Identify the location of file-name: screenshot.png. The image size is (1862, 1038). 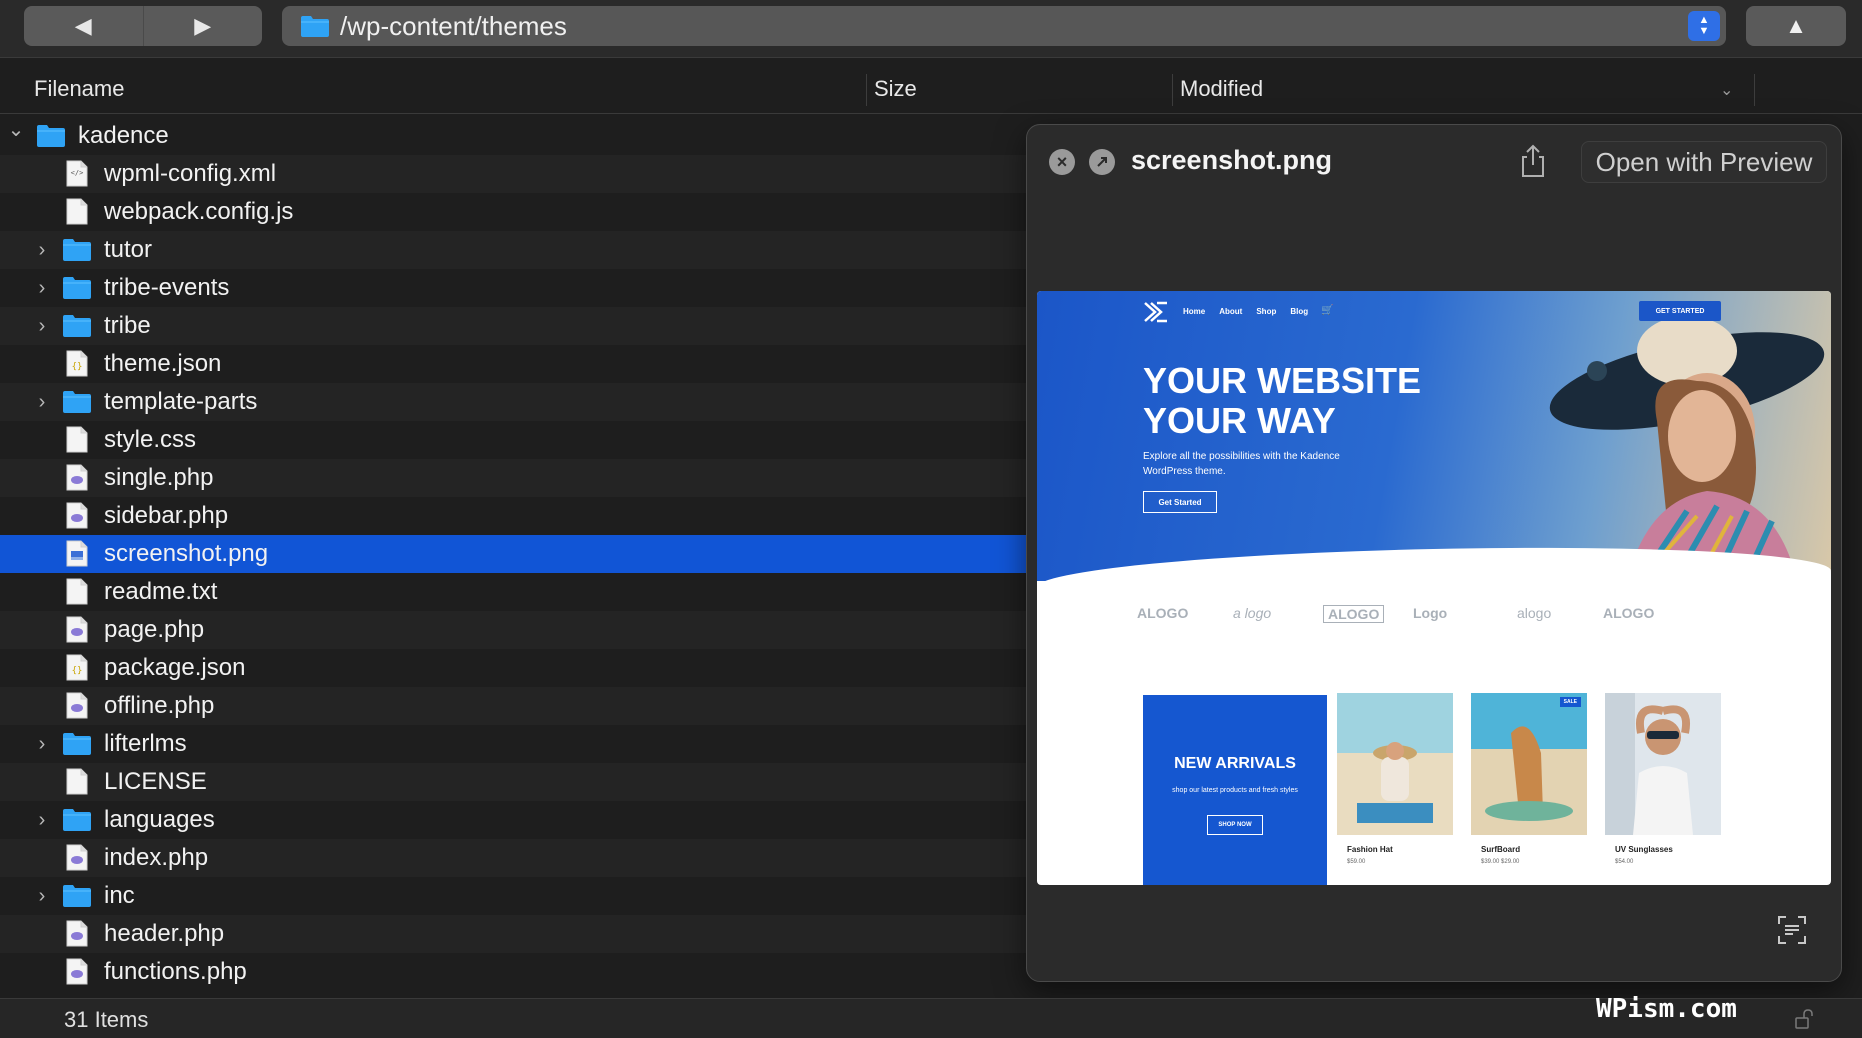
(186, 553).